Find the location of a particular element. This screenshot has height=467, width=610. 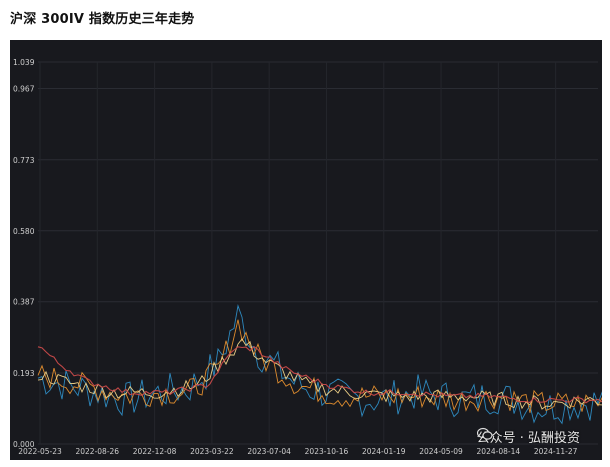

y-tick-label: 0.967 is located at coordinates (24, 88).